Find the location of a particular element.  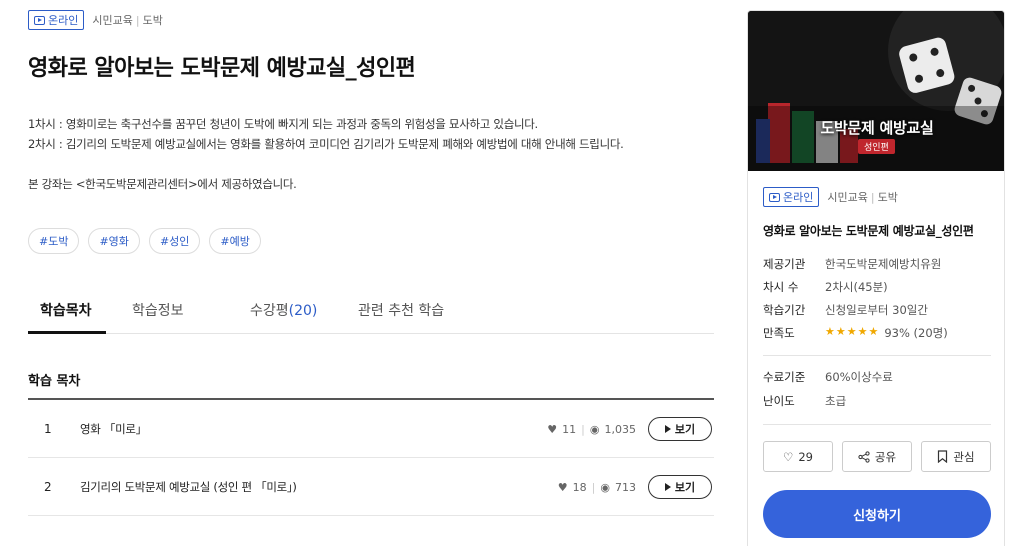

info-difficulty: 난이도 초급 is located at coordinates (805, 401).